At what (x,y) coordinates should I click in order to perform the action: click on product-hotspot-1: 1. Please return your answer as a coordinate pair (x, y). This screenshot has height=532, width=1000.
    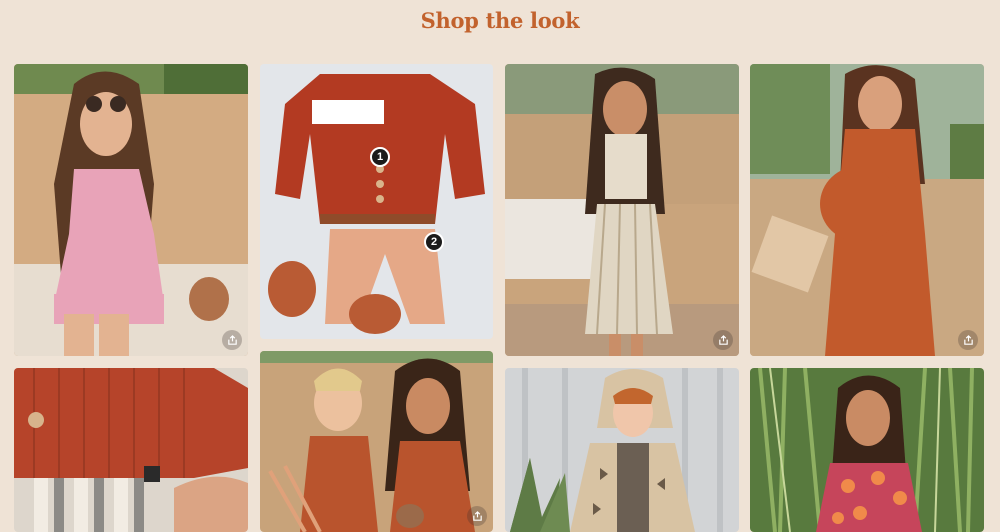
    Looking at the image, I should click on (380, 157).